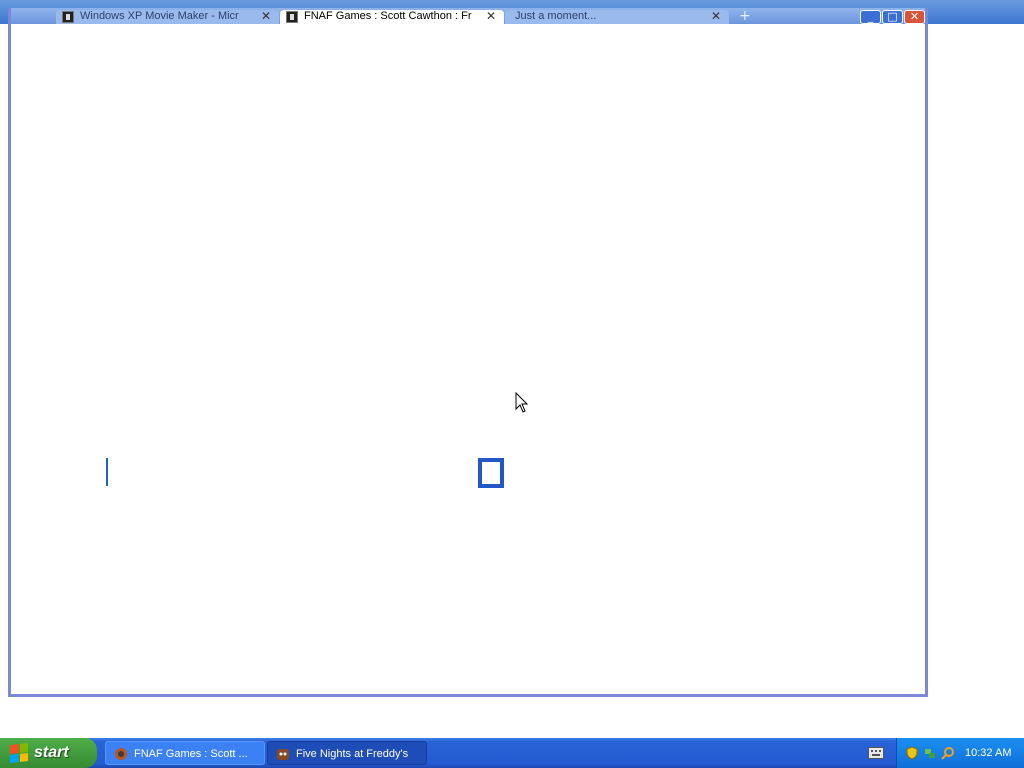 The image size is (1024, 768). I want to click on close-window-button: ✕, so click(914, 17).